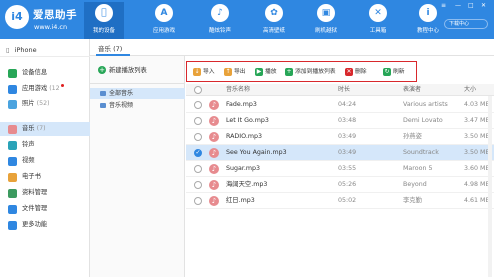  What do you see at coordinates (347, 184) in the screenshot?
I see `cell-time: 05:26` at bounding box center [347, 184].